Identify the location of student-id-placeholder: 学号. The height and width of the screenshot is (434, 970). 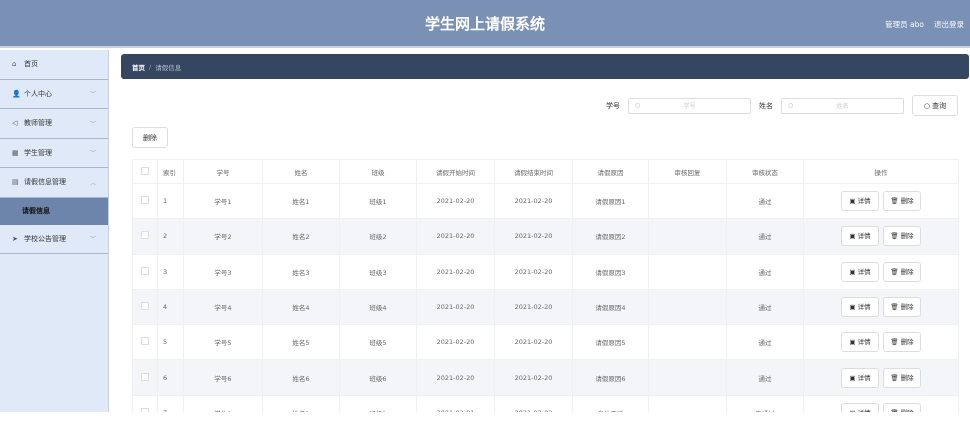
(689, 106).